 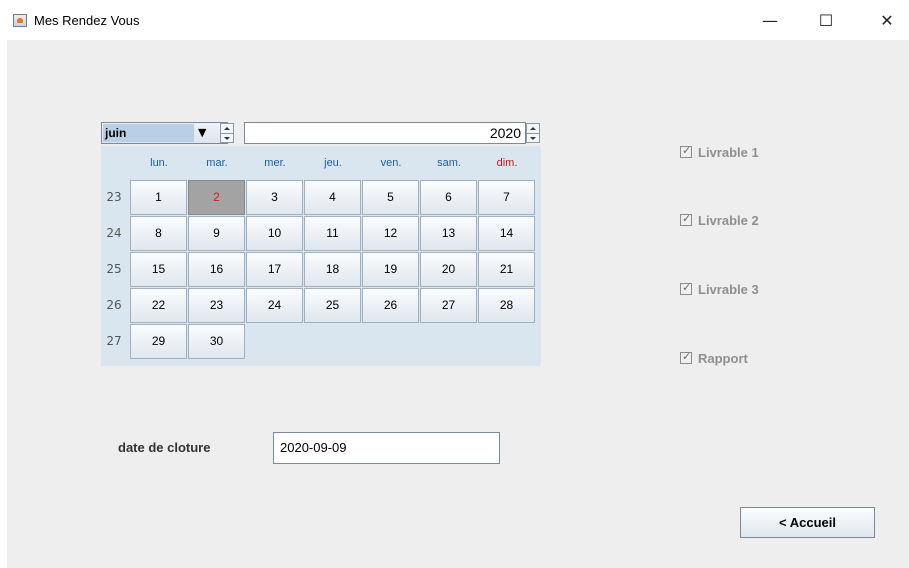 I want to click on day-button: 5, so click(x=390, y=197).